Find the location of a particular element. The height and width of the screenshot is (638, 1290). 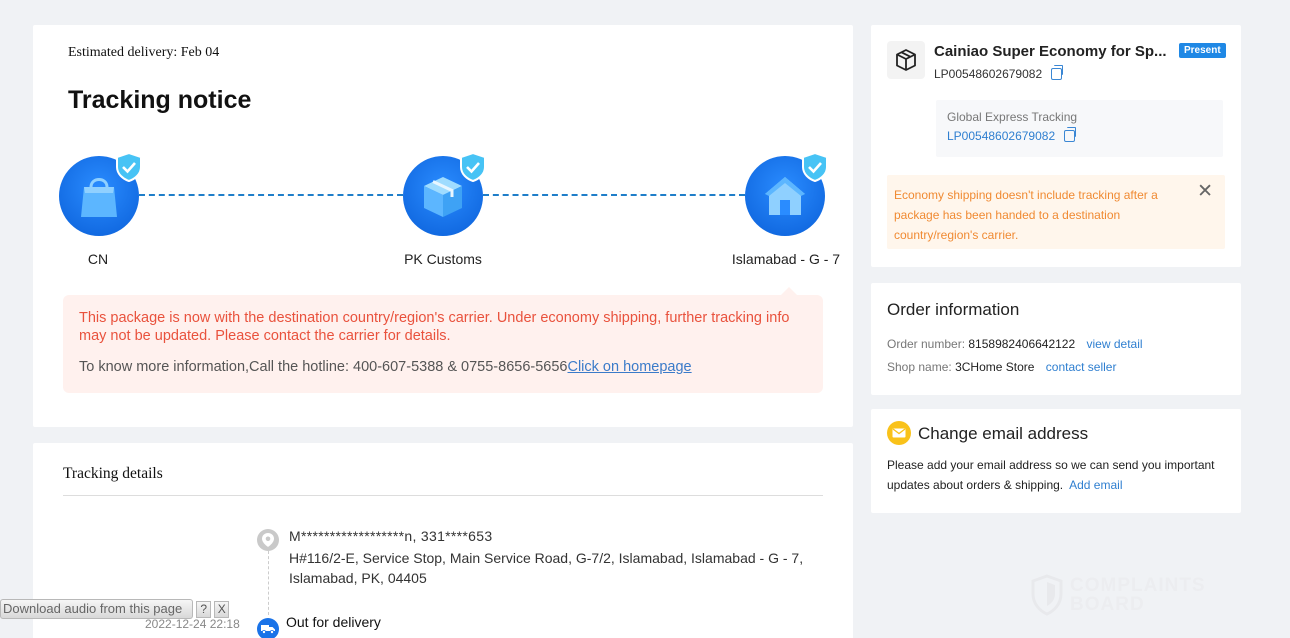

watermark-line-1: COMPLAINTS is located at coordinates (1138, 585).